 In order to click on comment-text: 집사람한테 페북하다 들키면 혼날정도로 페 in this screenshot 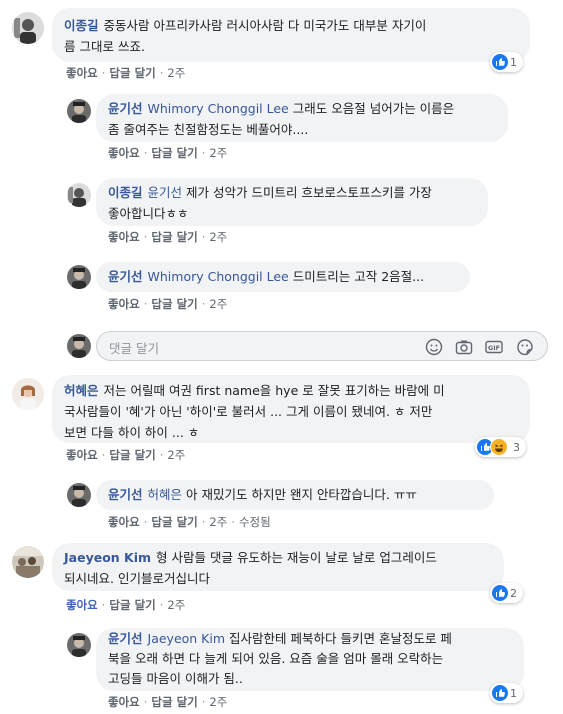, I will do `click(340, 638)`.